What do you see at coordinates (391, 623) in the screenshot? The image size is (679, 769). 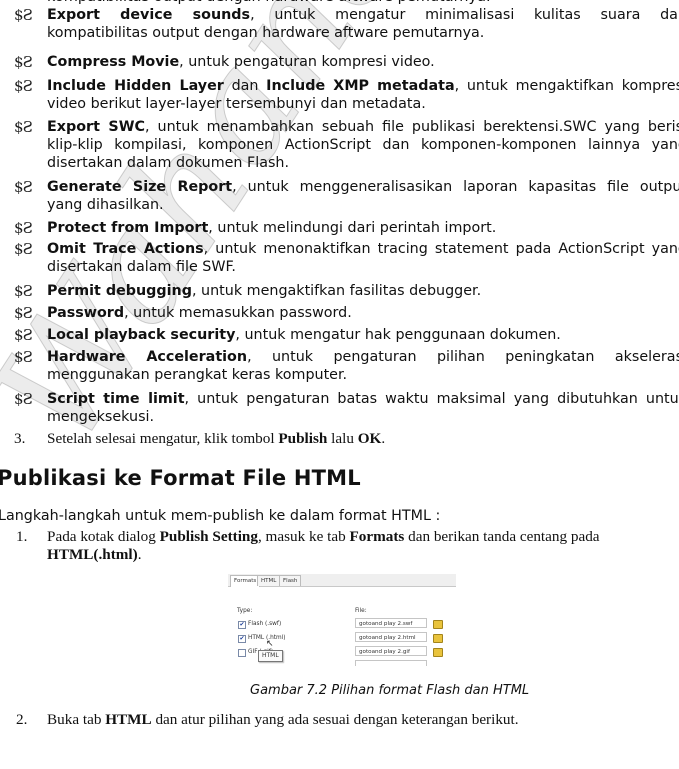 I see `flash-file-input: gotoand play 2.swf` at bounding box center [391, 623].